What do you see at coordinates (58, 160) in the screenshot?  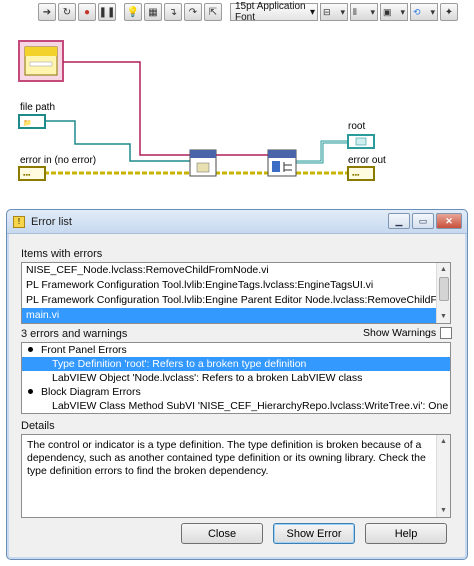 I see `error-in-label: error in (no error)` at bounding box center [58, 160].